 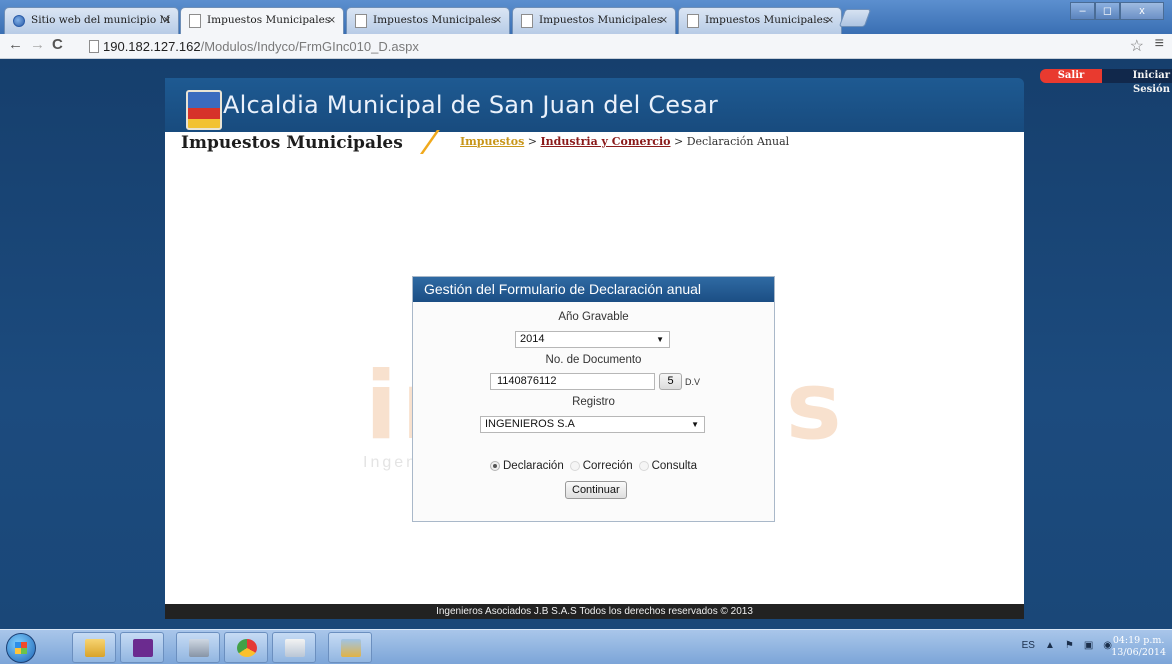 What do you see at coordinates (693, 382) in the screenshot?
I see `dv-label: D.V` at bounding box center [693, 382].